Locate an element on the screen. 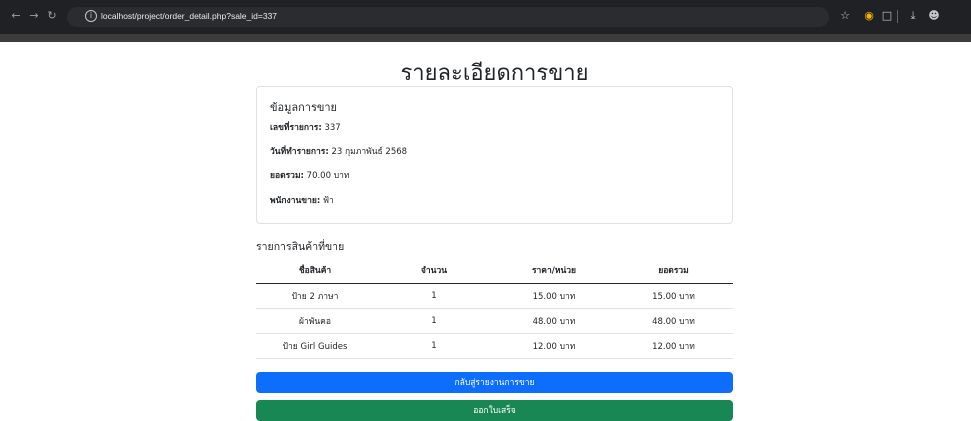 The image size is (971, 421). toolbar-divider is located at coordinates (897, 16).